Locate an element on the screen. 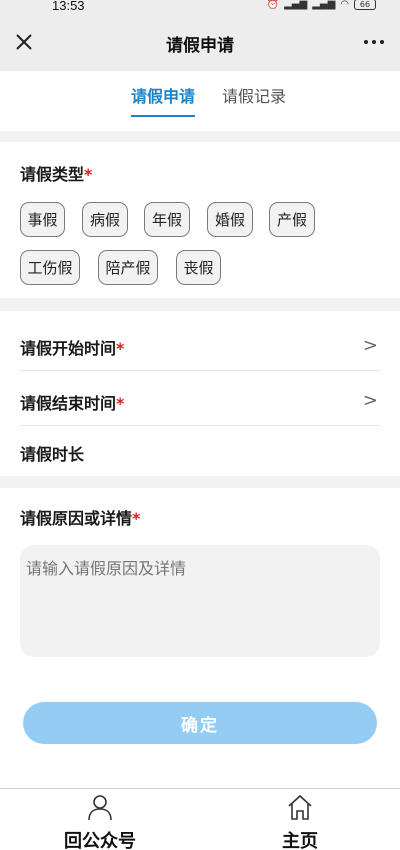 This screenshot has height=850, width=400. tab-leave-apply: 请假申请 is located at coordinates (163, 100).